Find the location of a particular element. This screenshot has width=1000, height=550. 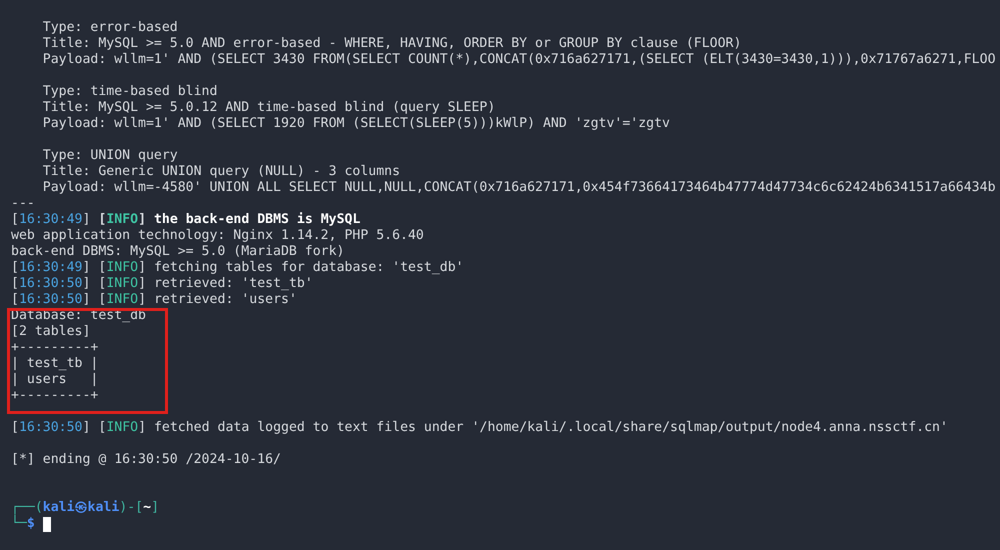

output-line: --- is located at coordinates (23, 203).